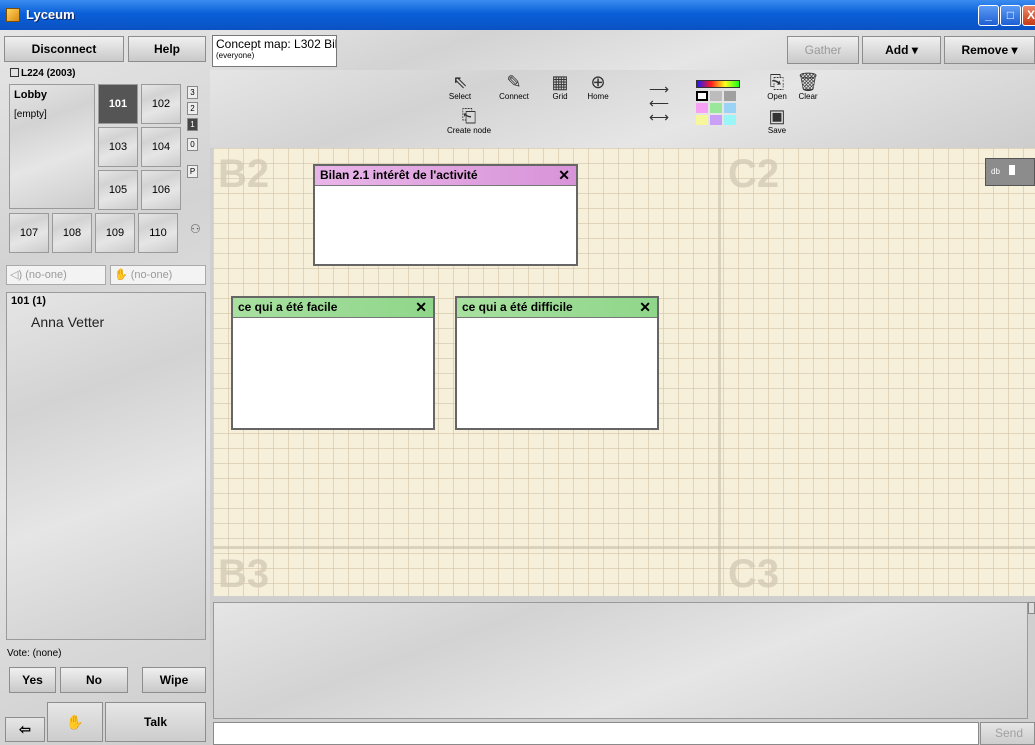 The image size is (1035, 745). Describe the element at coordinates (118, 104) in the screenshot. I see `room-101: 101` at that location.